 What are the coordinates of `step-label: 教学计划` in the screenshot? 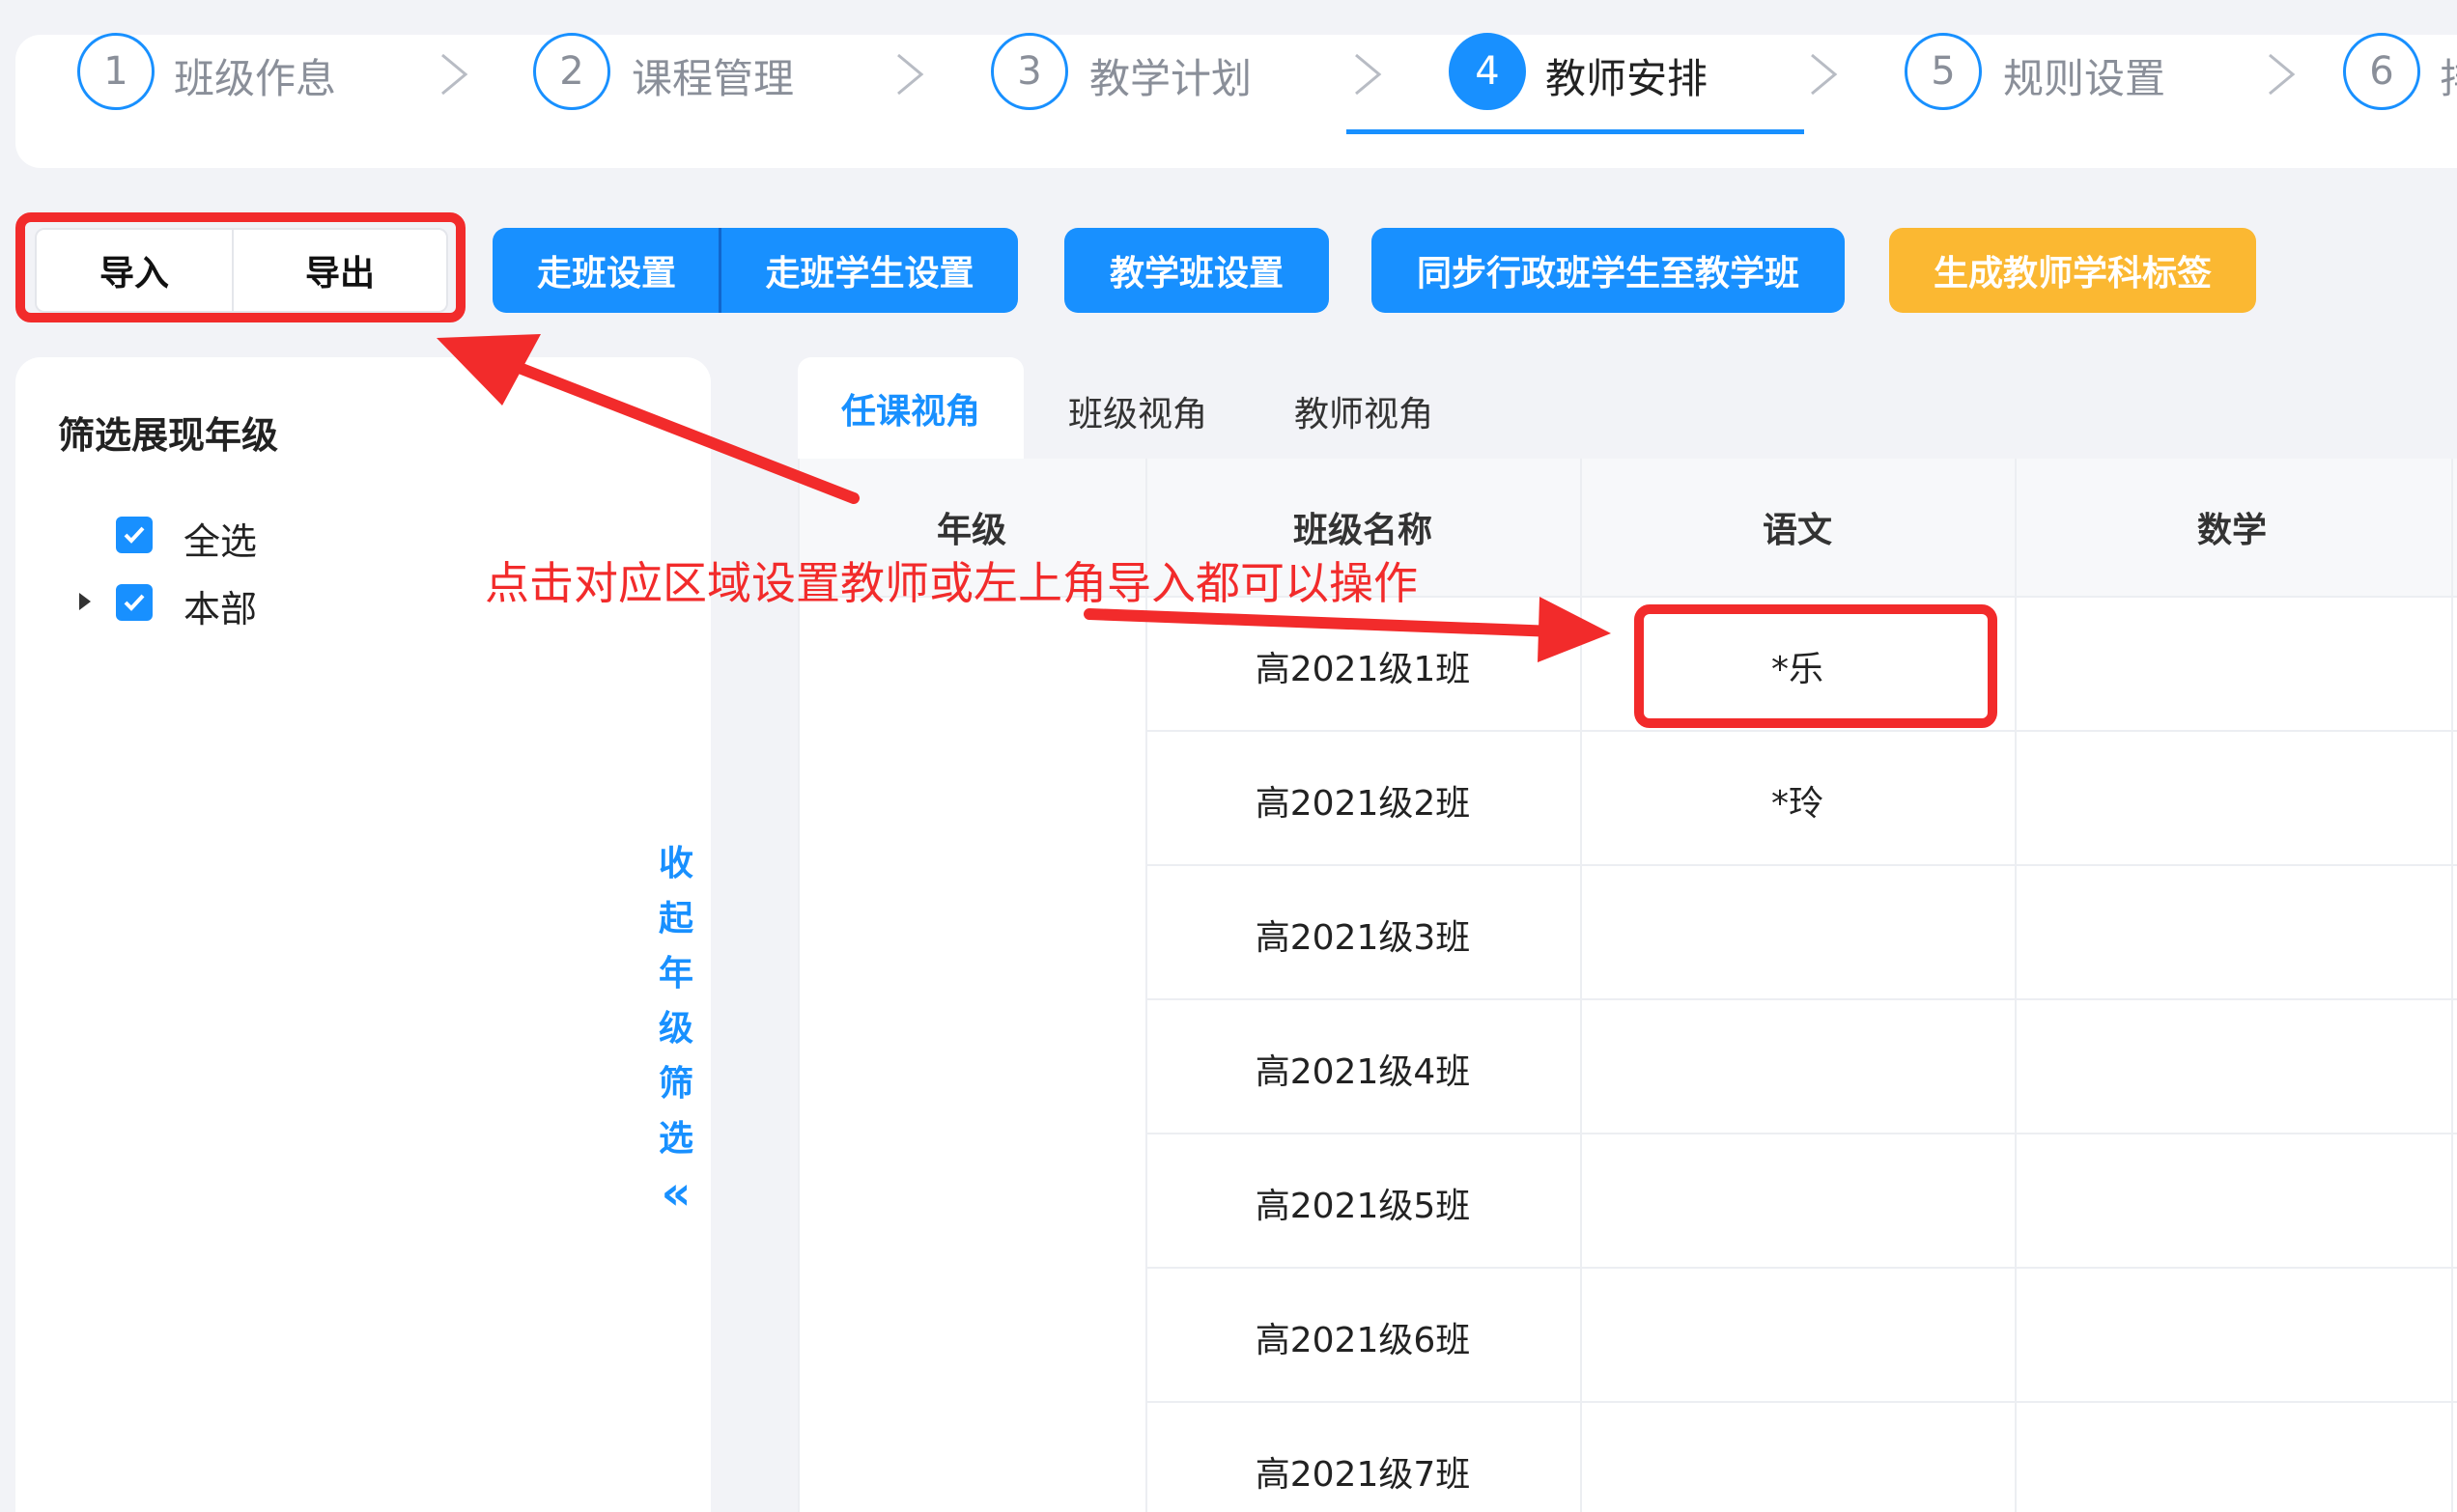 It's located at (1171, 78).